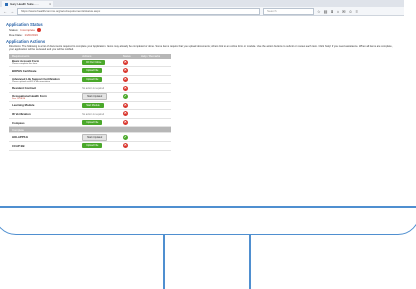  Describe the element at coordinates (319, 11) in the screenshot. I see `bookmark-icon: ☆` at that location.